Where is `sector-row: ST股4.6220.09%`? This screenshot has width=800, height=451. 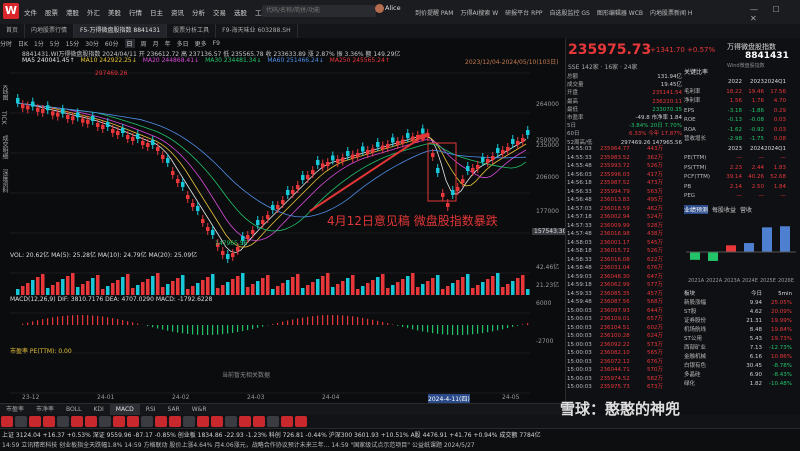 sector-row: ST股4.6220.09% is located at coordinates (741, 312).